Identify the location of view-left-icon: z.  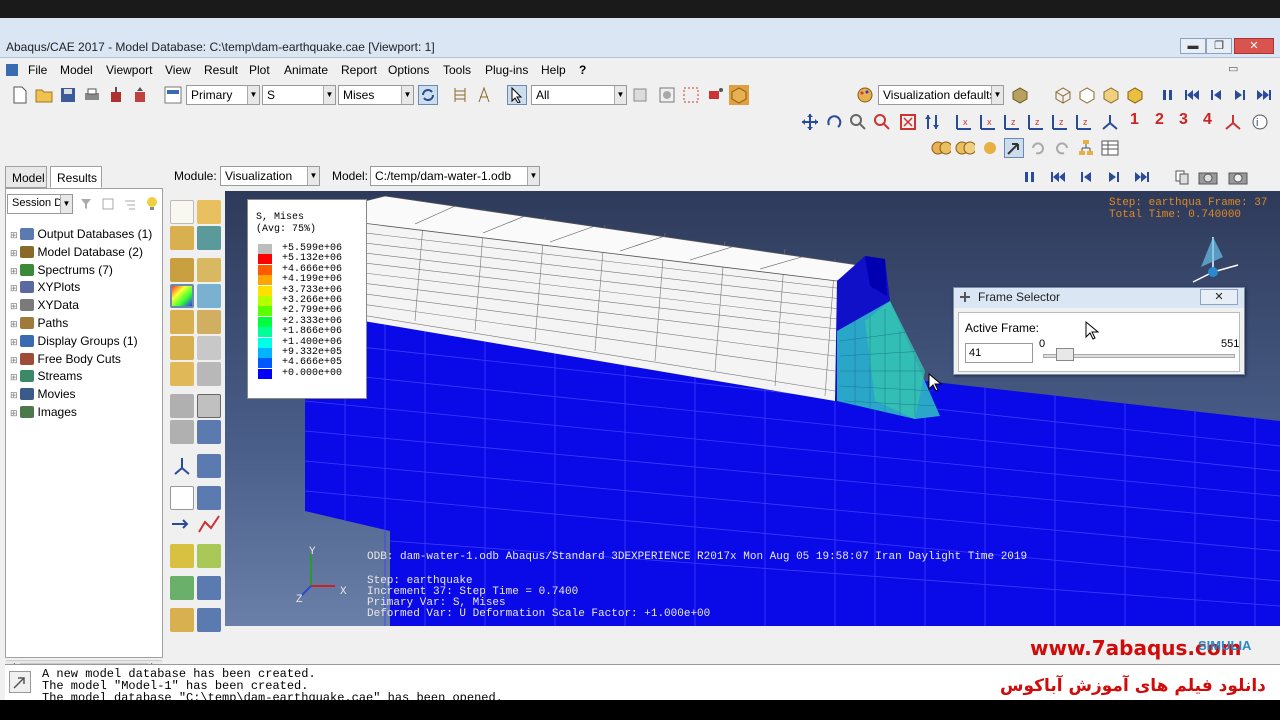
(1060, 122).